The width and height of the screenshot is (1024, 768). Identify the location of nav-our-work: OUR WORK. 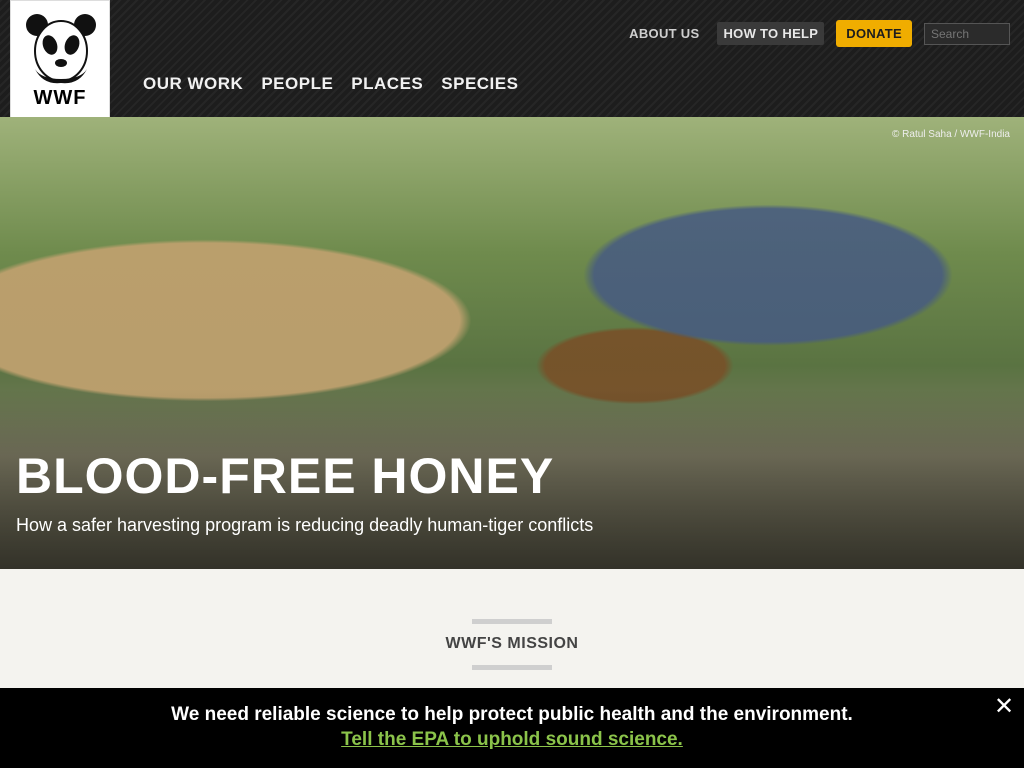
(193, 84).